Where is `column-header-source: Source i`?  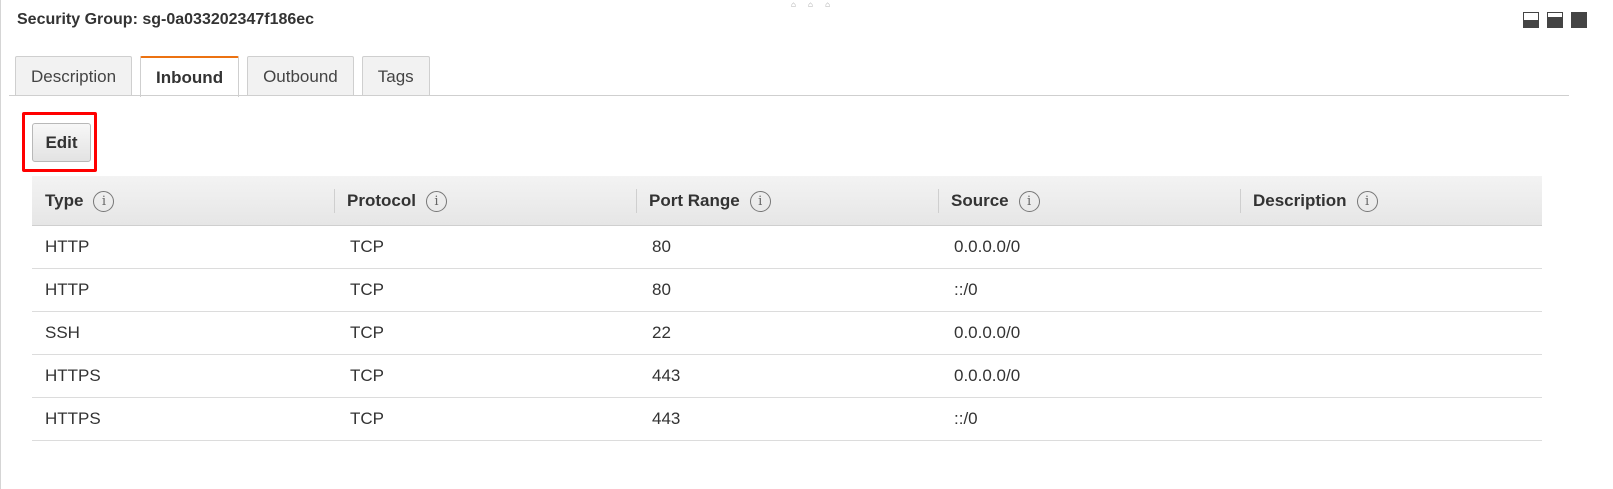 column-header-source: Source i is located at coordinates (1089, 201).